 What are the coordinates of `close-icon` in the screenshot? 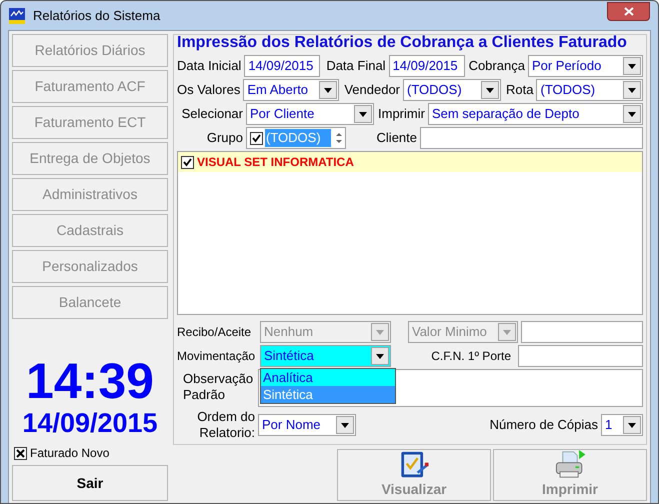 It's located at (629, 11).